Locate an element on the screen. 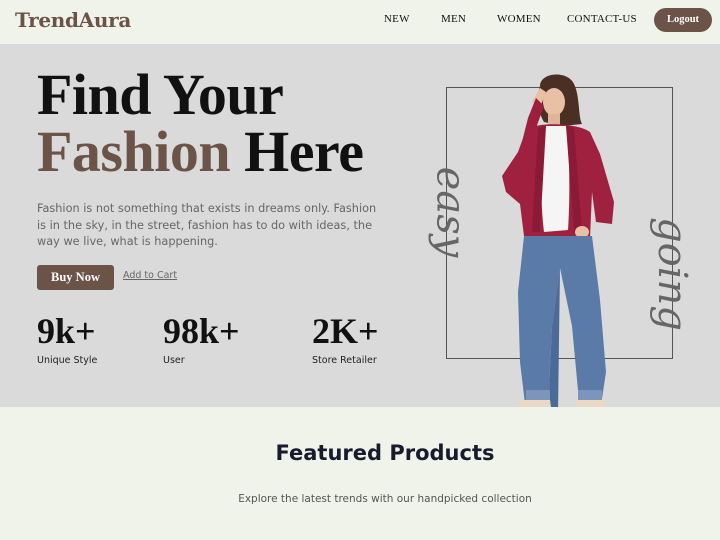 Image resolution: width=720 pixels, height=540 pixels. model-neck is located at coordinates (554, 120).